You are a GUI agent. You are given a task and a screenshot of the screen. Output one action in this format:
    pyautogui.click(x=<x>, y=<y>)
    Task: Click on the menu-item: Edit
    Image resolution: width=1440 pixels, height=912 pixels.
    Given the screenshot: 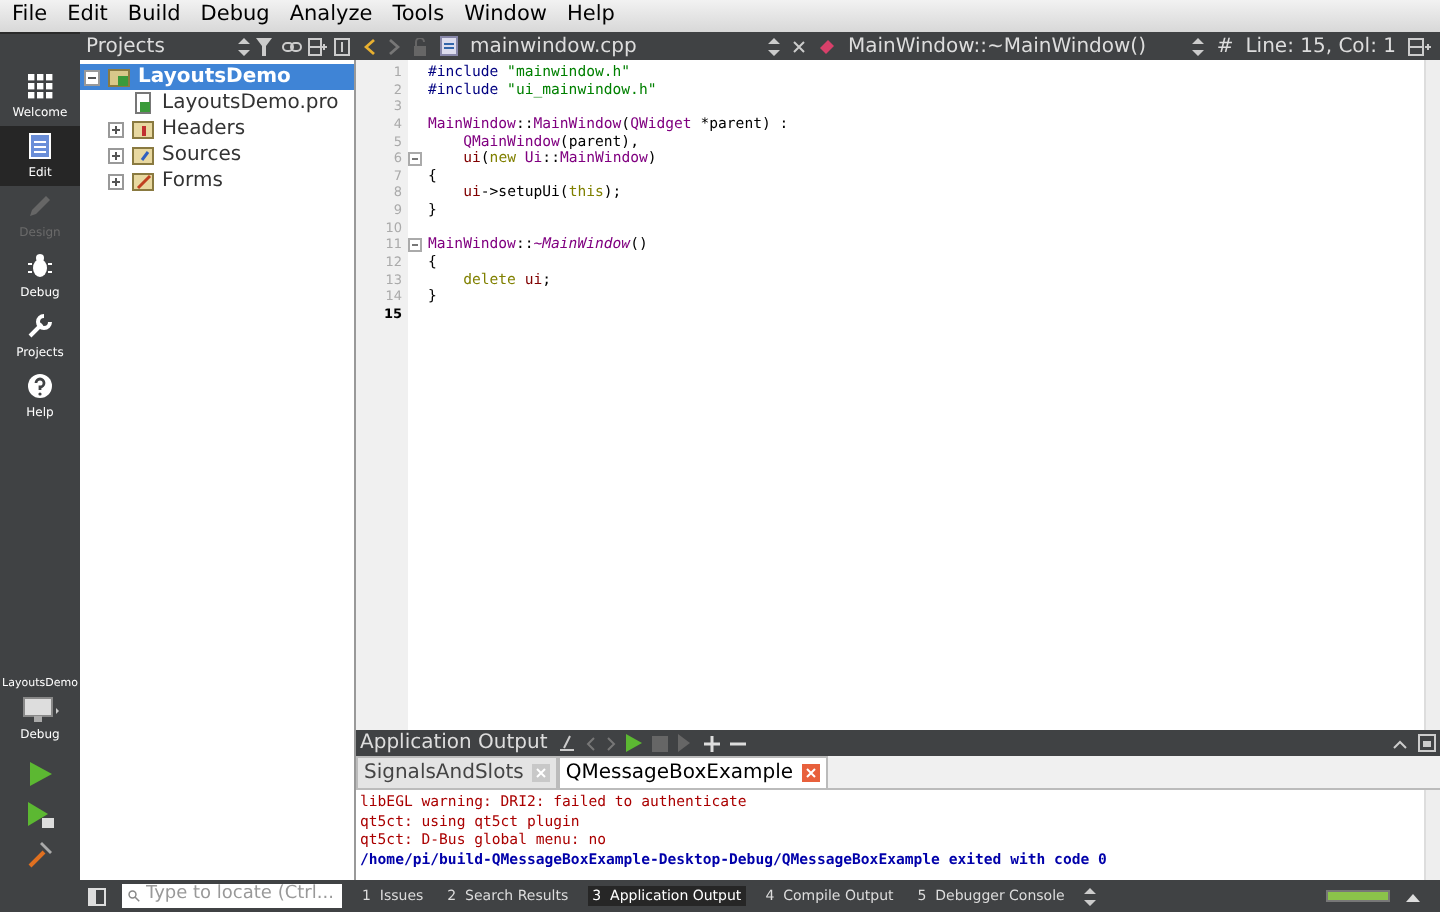 What is the action you would take?
    pyautogui.click(x=87, y=16)
    